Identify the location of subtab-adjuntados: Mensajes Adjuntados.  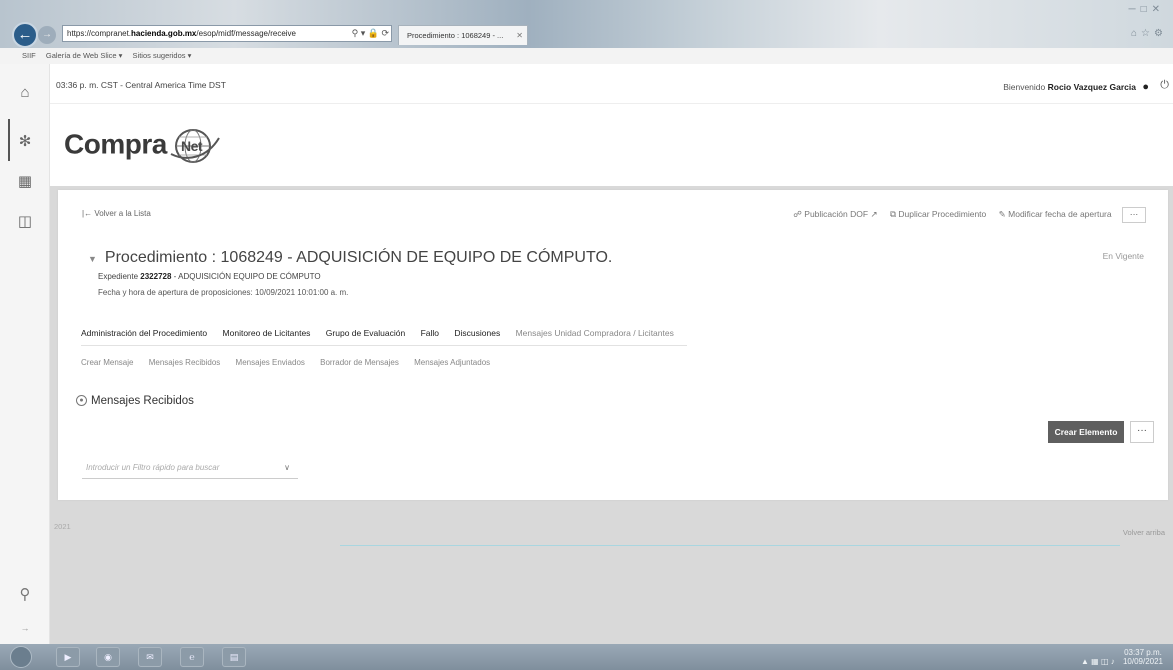
(452, 362).